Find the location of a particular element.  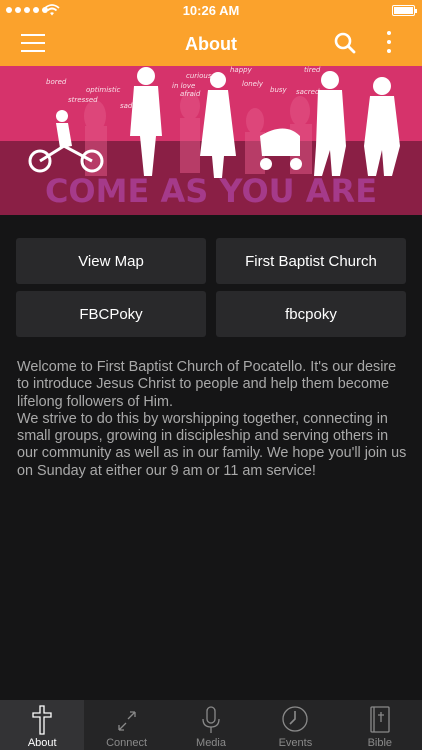

tab-about: About is located at coordinates (42, 725).